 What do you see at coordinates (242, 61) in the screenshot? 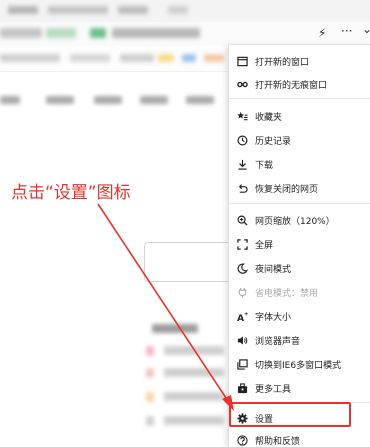
I see `window-icon` at bounding box center [242, 61].